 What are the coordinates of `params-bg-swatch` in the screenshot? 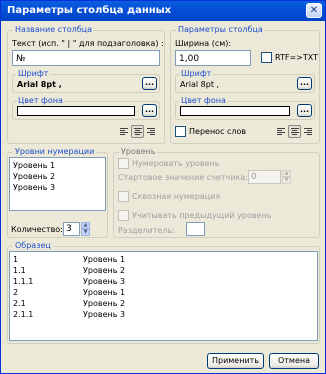 It's located at (235, 111).